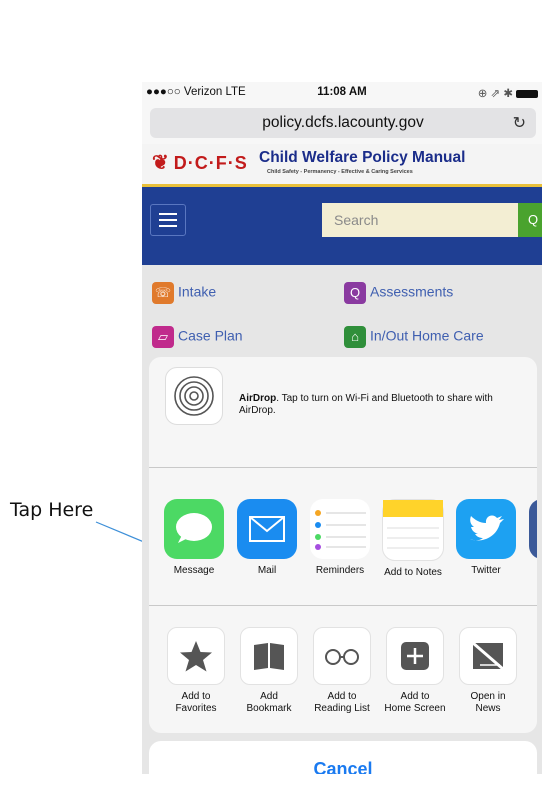 This screenshot has height=801, width=542. I want to click on share-mail: Mail, so click(267, 538).